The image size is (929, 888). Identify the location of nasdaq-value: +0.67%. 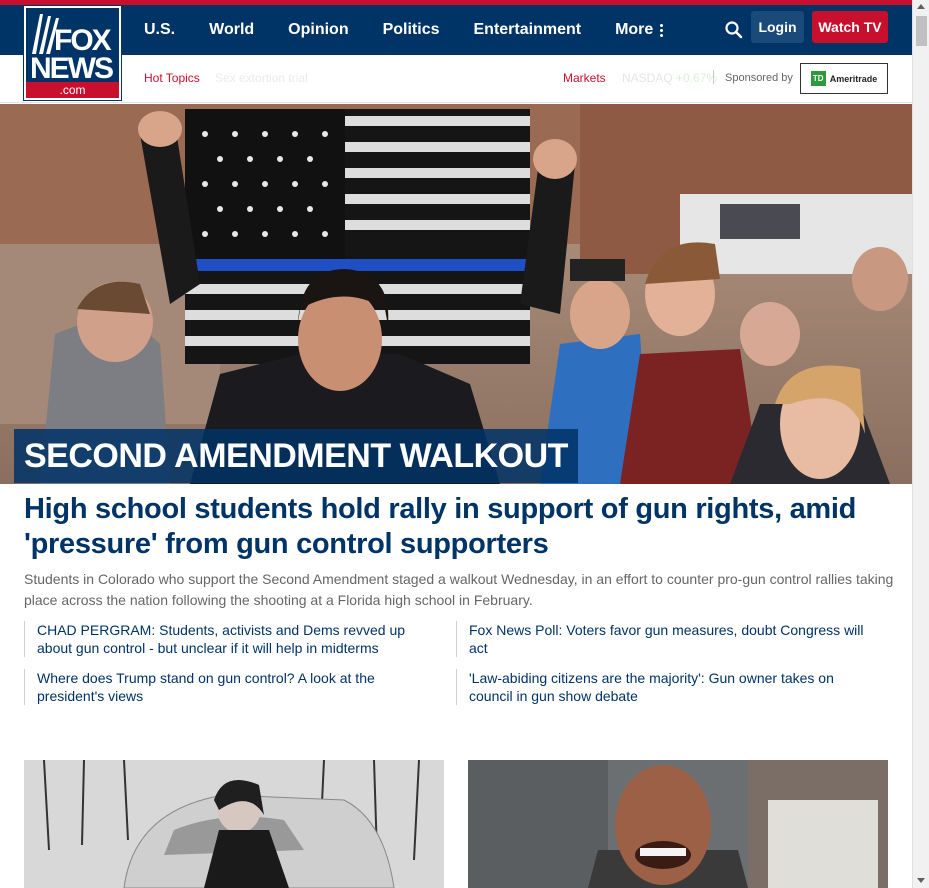
(697, 78).